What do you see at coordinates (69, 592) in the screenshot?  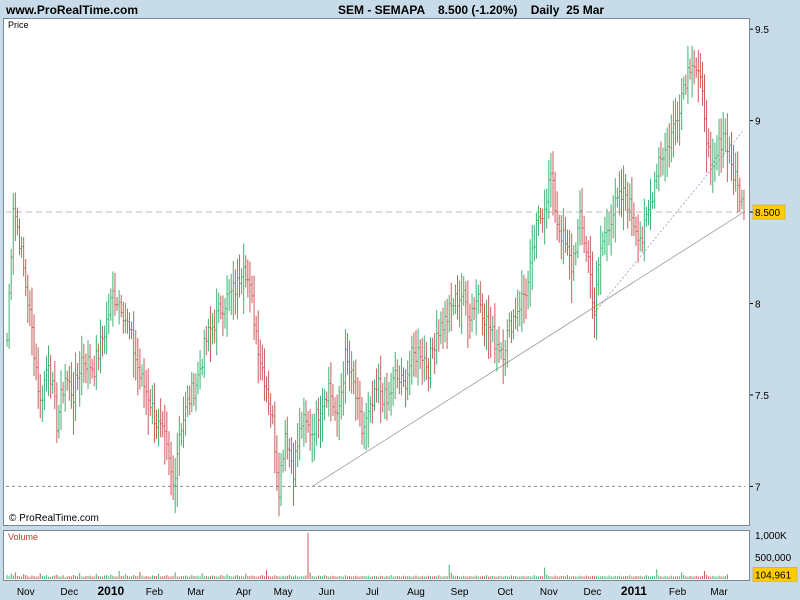 I see `x-tick-label: Dec` at bounding box center [69, 592].